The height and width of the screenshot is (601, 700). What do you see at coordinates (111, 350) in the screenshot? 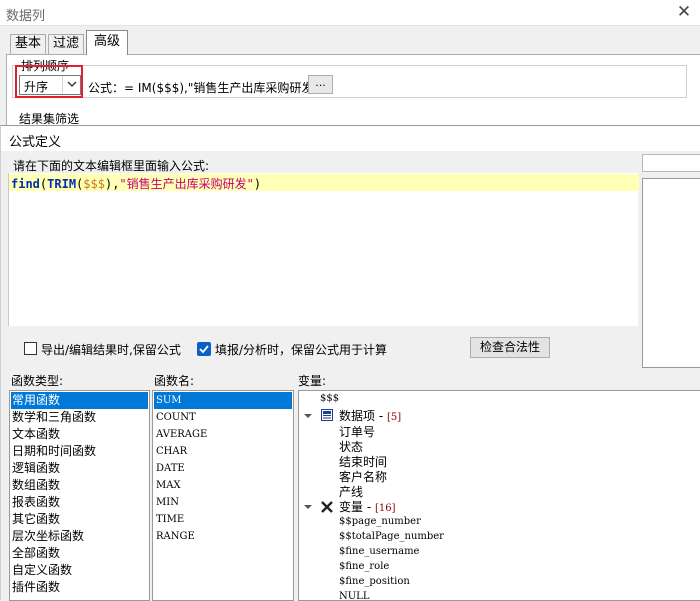
I see `export-keep-formula-label: 导出/编辑结果时,保留公式` at bounding box center [111, 350].